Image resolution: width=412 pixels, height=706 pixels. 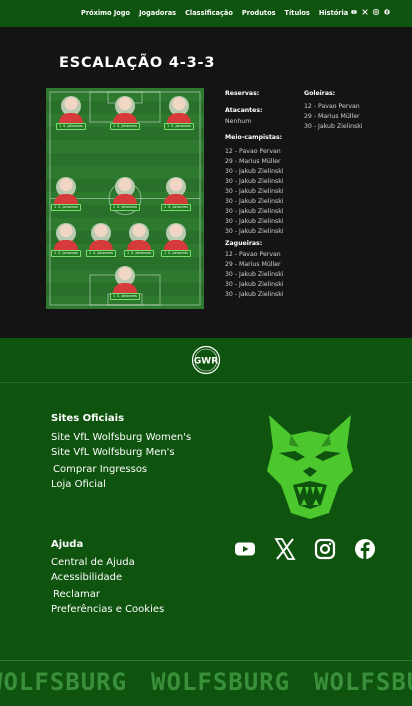 I want to click on nav-social-icons, so click(x=370, y=12).